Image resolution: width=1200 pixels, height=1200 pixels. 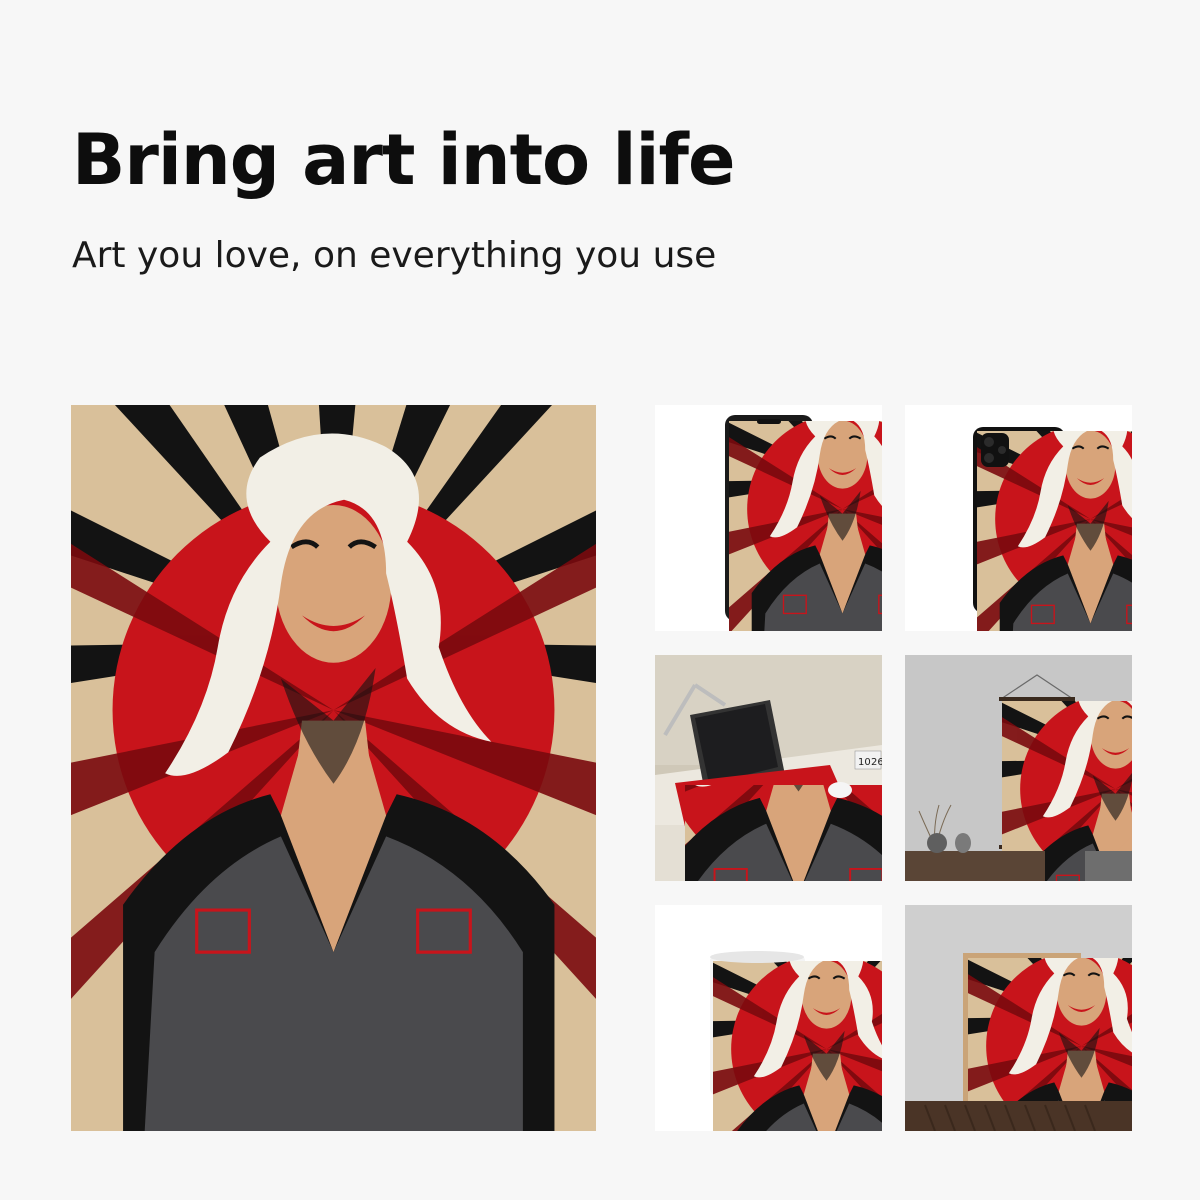 I want to click on framed-print-image, so click(x=1018, y=1018).